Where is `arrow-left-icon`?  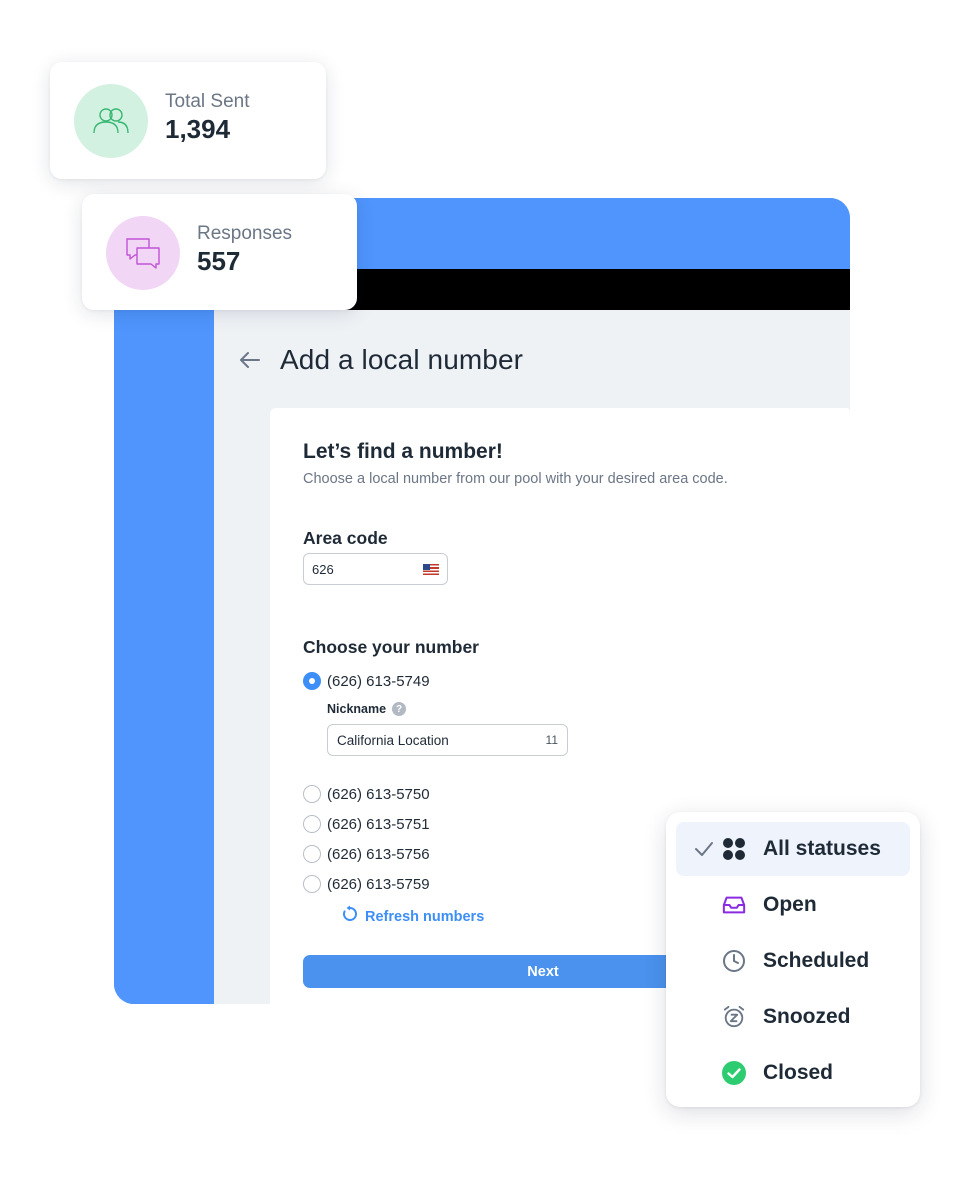
arrow-left-icon is located at coordinates (250, 360).